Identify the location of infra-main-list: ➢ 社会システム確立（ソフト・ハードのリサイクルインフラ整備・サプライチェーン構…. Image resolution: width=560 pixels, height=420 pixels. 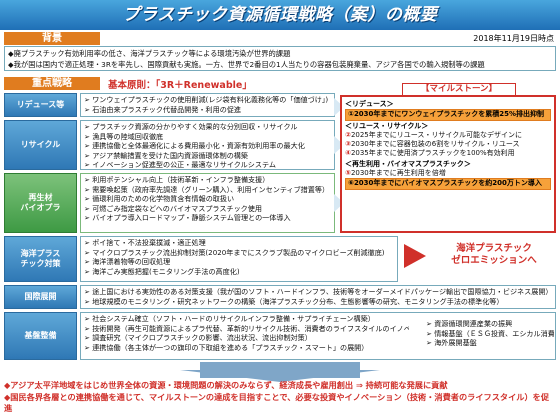
(246, 333).